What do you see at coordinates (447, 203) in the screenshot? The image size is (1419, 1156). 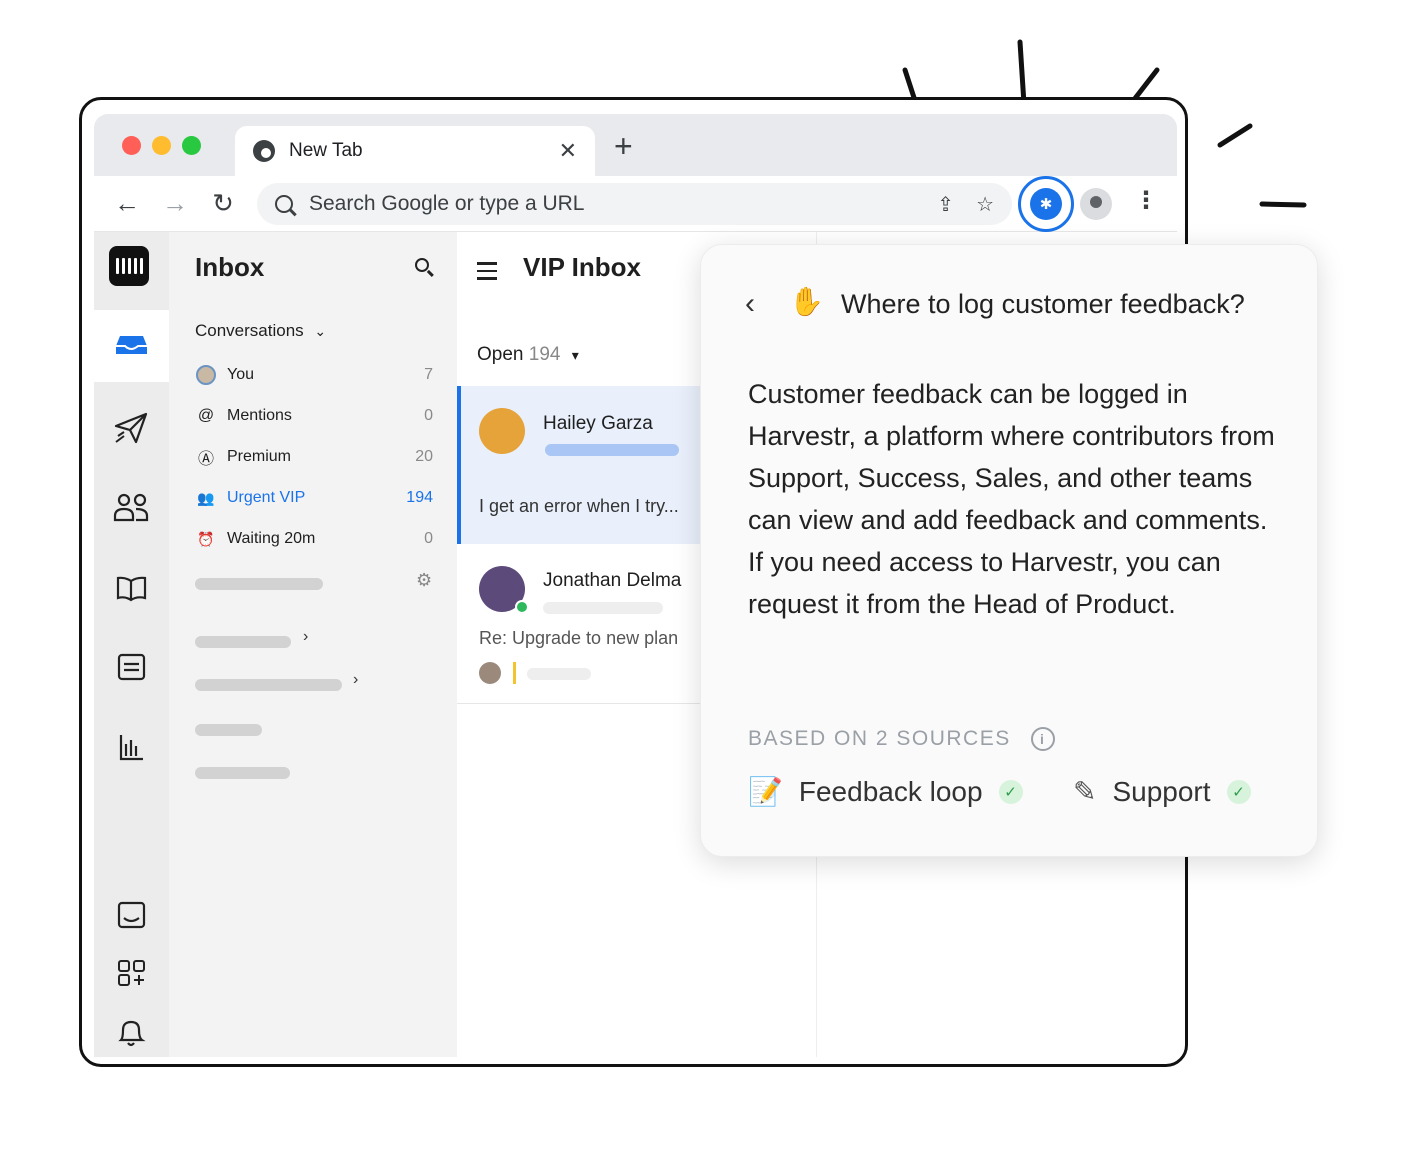 I see `omnibox-placeholder: Search Google or type a URL` at bounding box center [447, 203].